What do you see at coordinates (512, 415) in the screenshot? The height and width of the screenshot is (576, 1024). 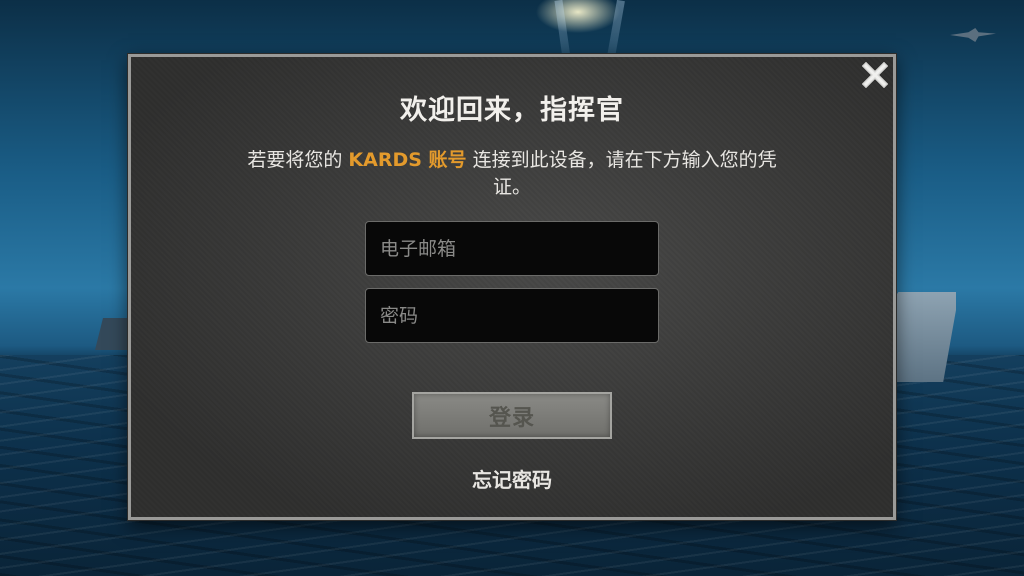 I see `login-button: 登录` at bounding box center [512, 415].